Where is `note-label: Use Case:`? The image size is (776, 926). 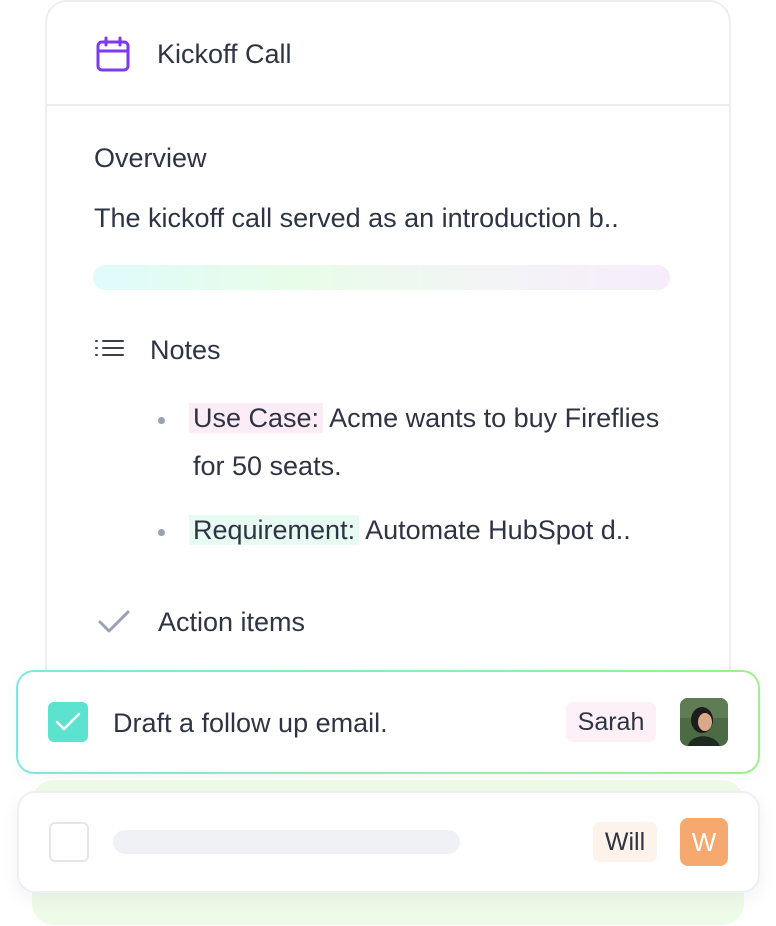 note-label: Use Case: is located at coordinates (256, 418).